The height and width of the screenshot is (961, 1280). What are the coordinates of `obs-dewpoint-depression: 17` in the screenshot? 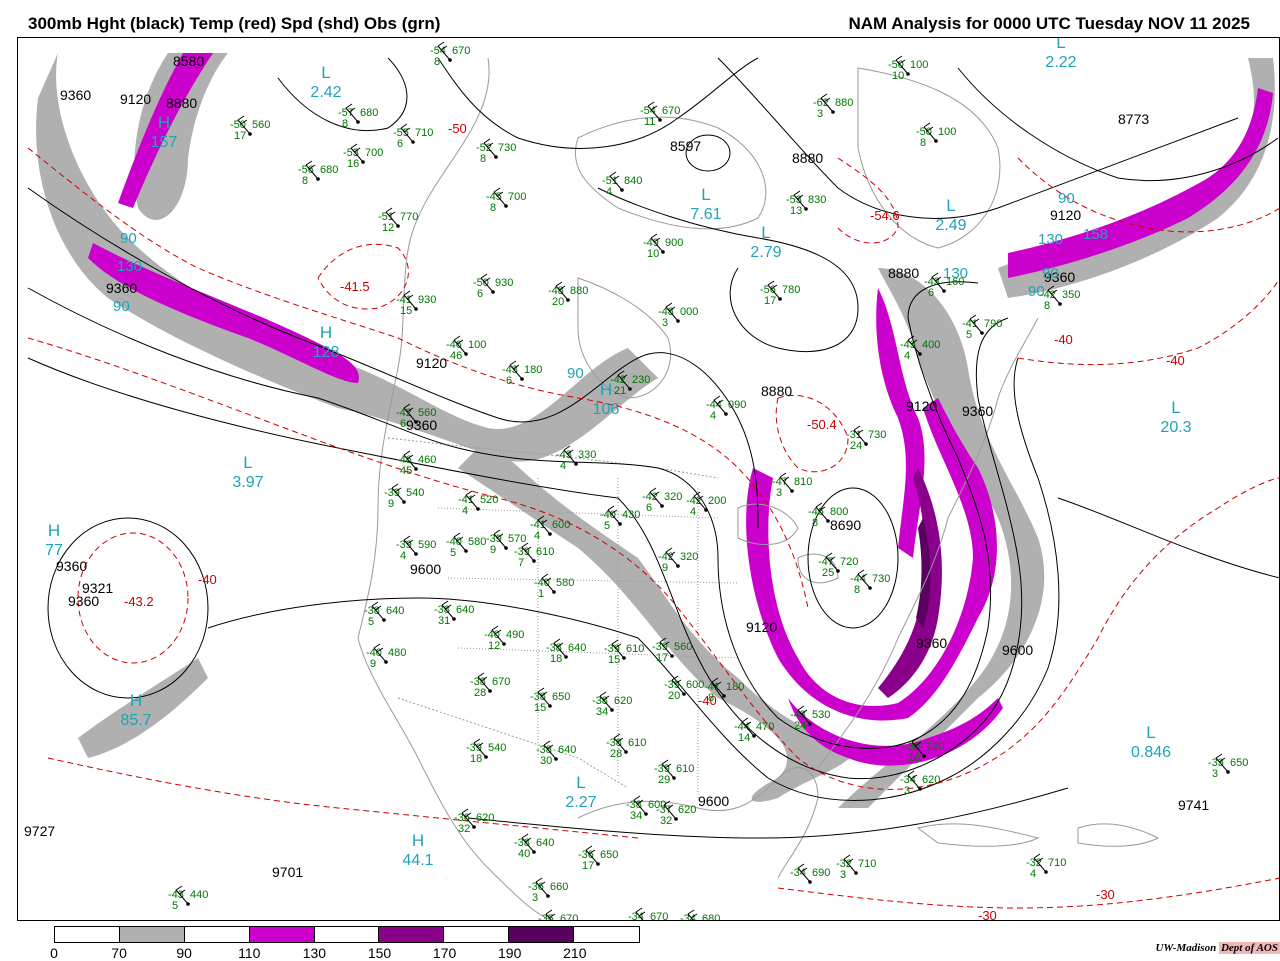 It's located at (240, 136).